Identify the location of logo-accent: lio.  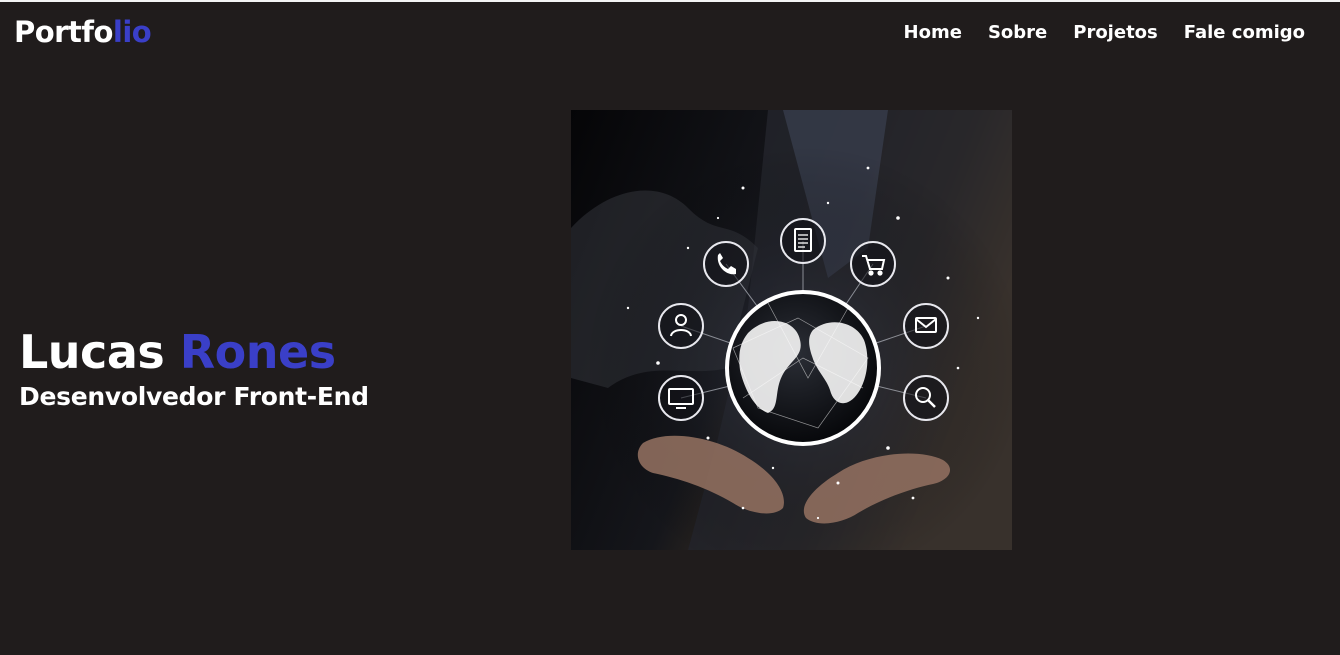
(132, 32).